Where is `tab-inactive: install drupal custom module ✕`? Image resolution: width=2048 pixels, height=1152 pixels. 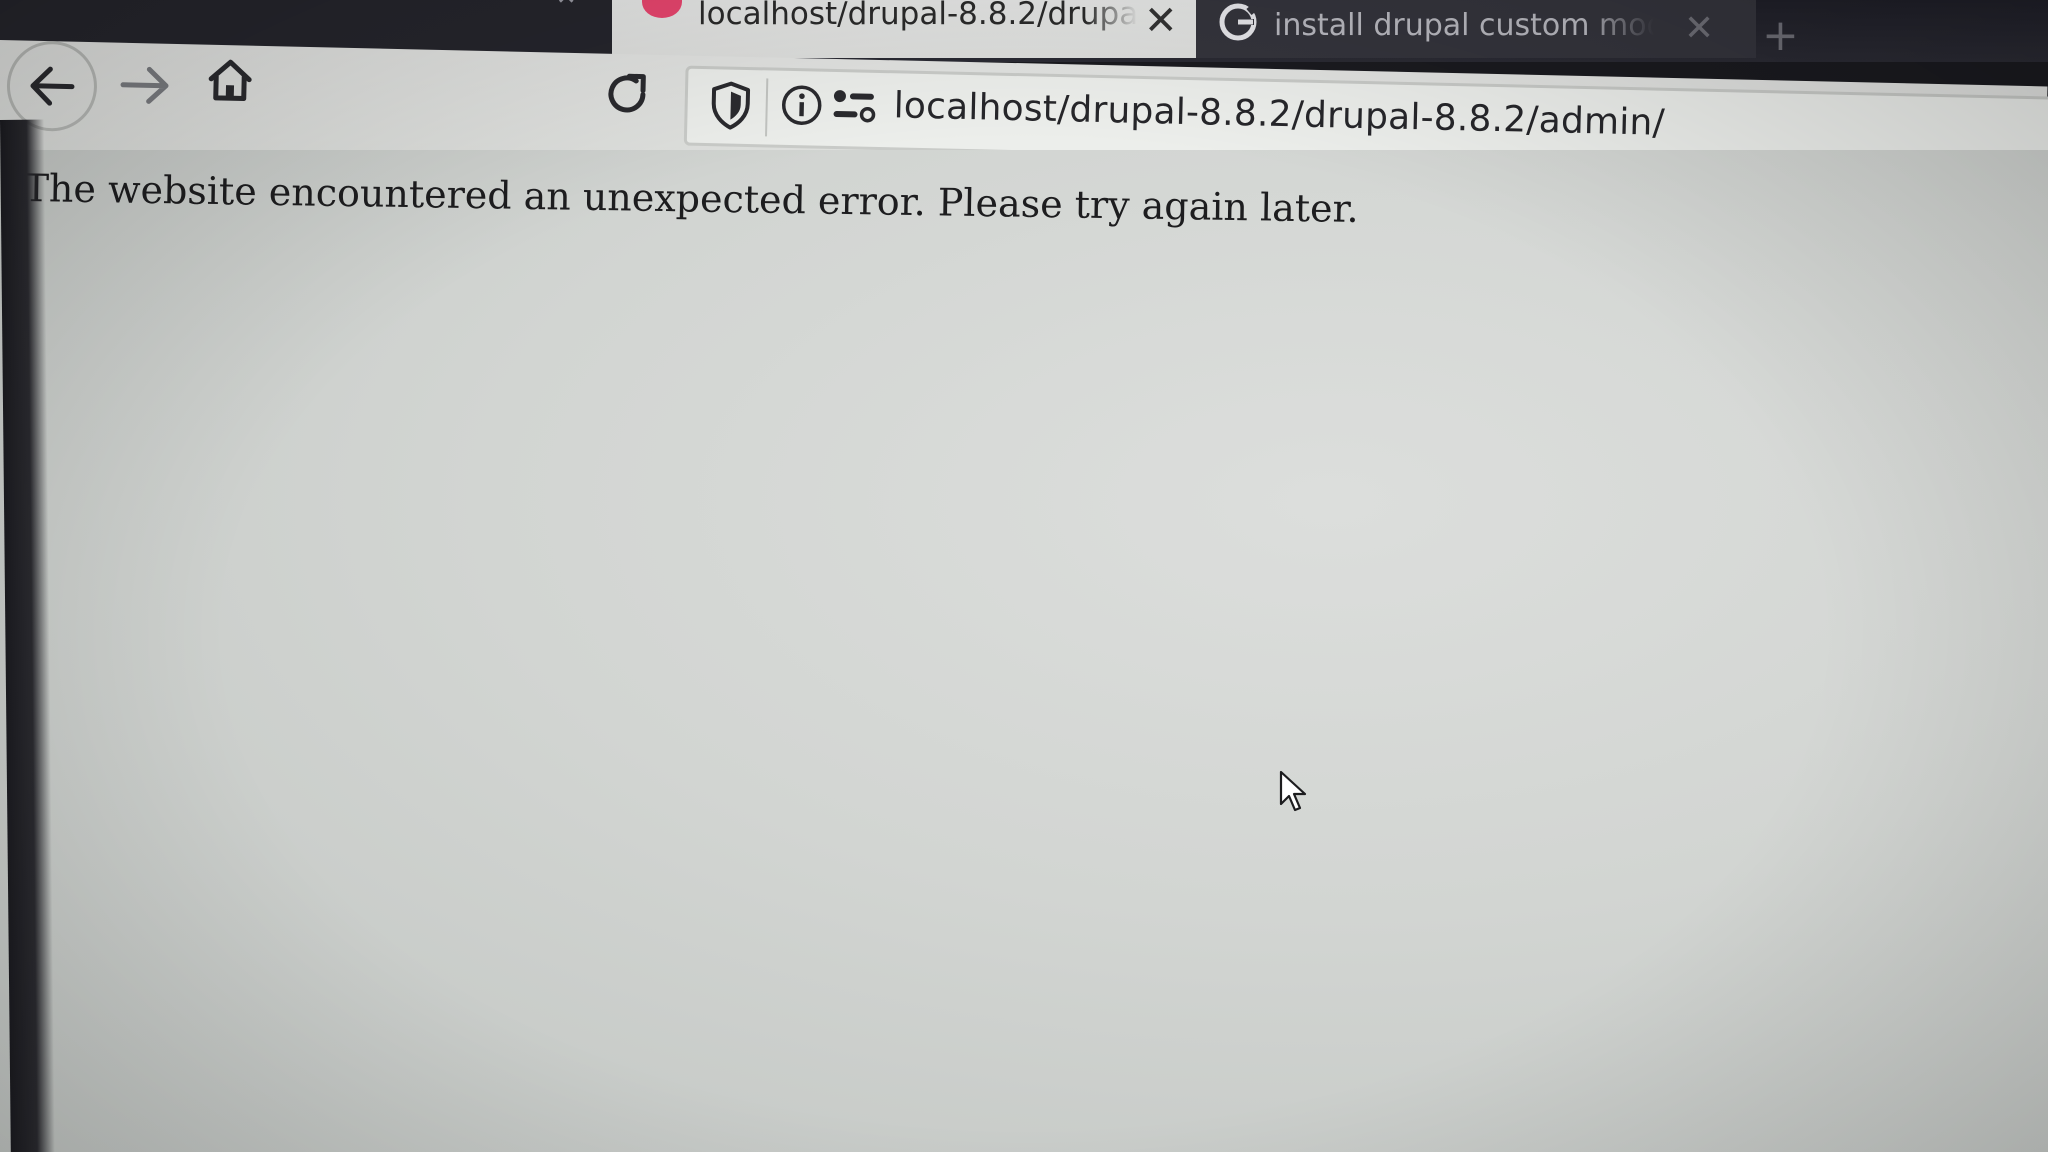
tab-inactive: install drupal custom module ✕ is located at coordinates (1476, 29).